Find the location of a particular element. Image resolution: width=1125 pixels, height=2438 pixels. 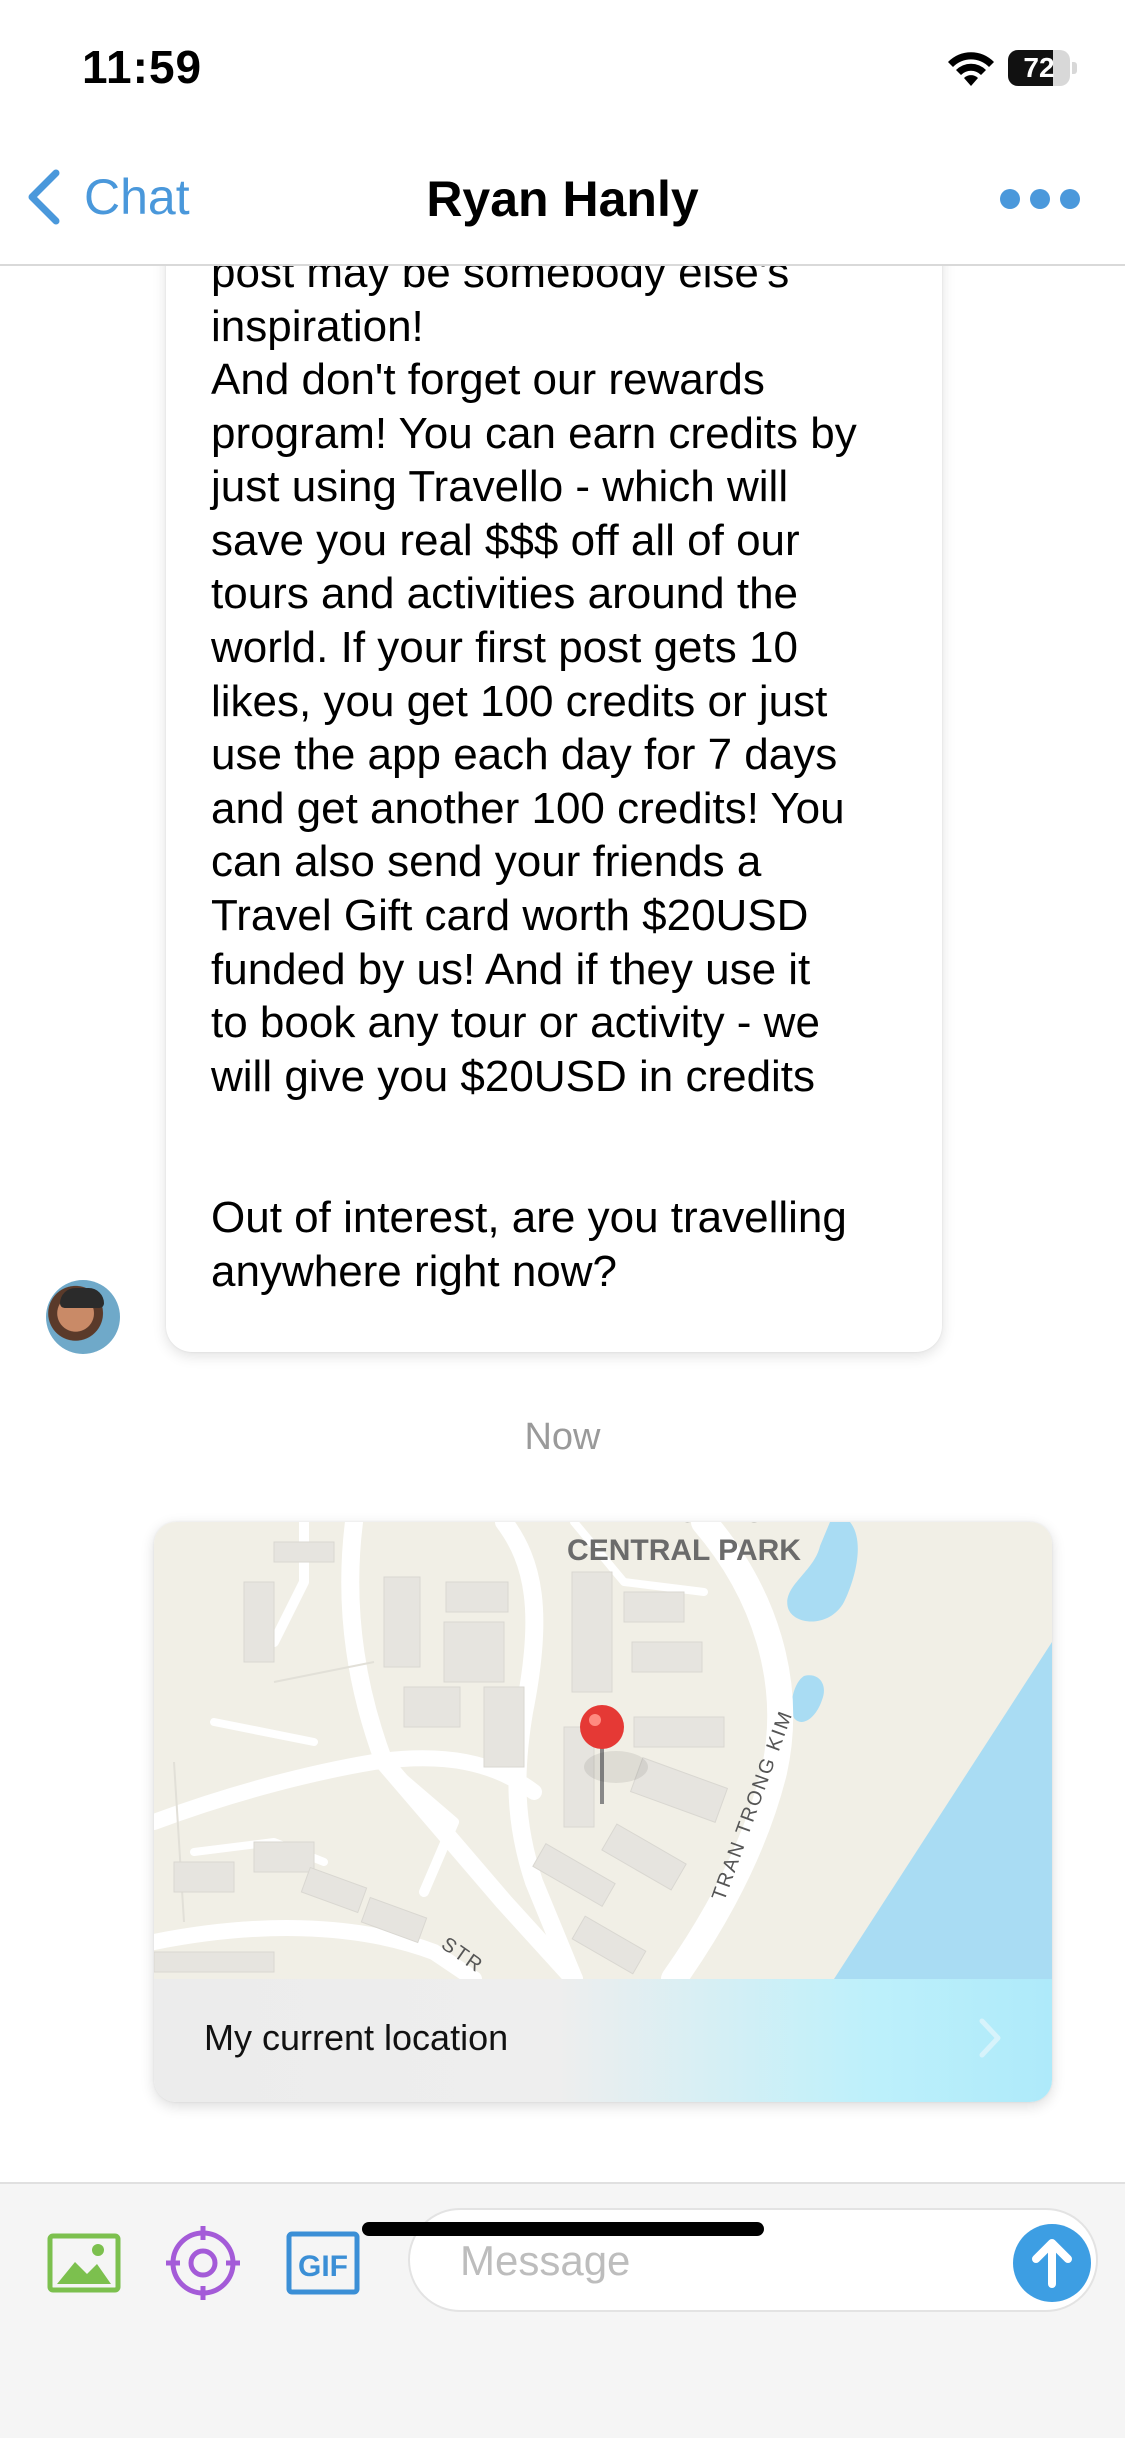

nav-bar: Chat Ryan Hanly is located at coordinates (562, 199).